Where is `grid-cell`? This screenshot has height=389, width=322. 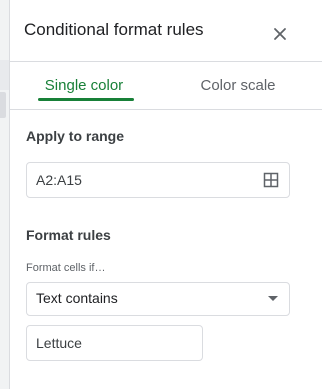
grid-cell is located at coordinates (4, 75).